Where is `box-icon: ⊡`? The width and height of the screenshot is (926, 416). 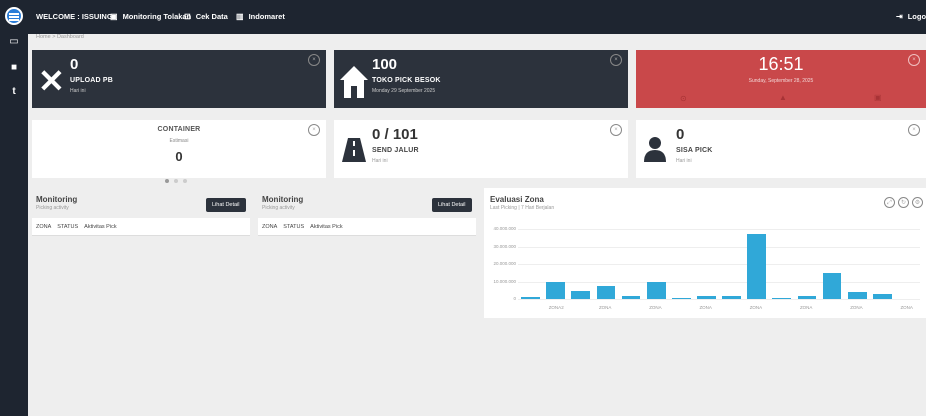 box-icon: ⊡ is located at coordinates (187, 16).